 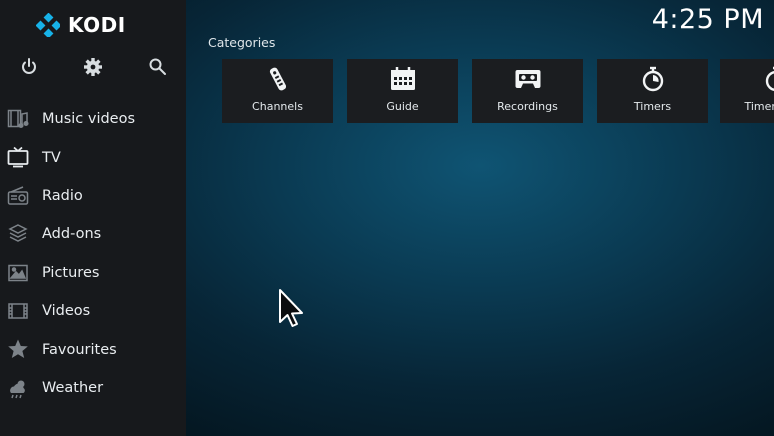 What do you see at coordinates (18, 196) in the screenshot?
I see `radio-icon` at bounding box center [18, 196].